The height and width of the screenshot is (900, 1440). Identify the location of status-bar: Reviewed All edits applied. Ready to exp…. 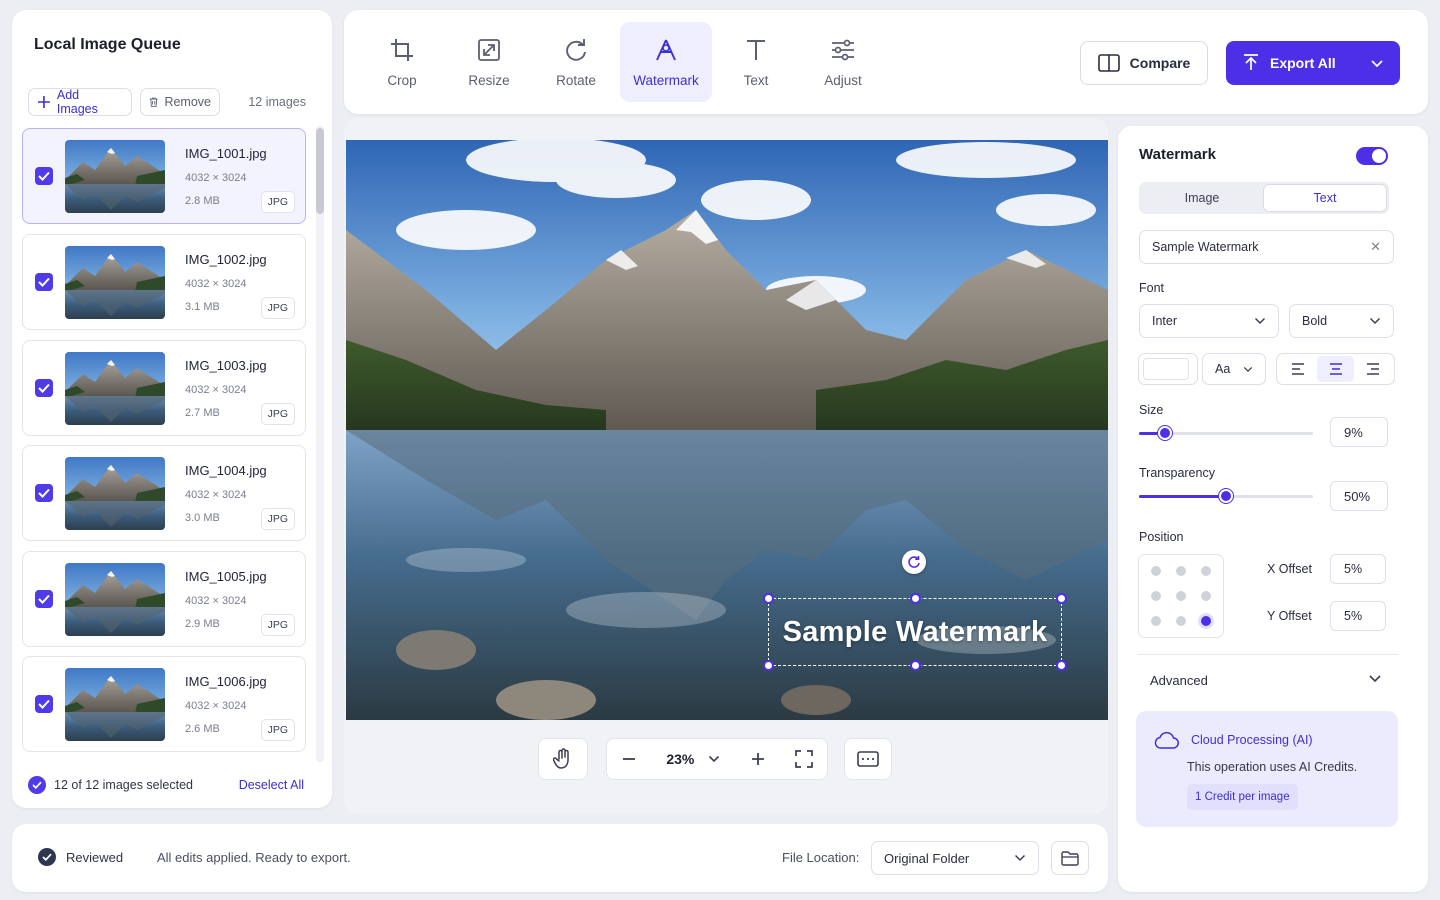
(560, 858).